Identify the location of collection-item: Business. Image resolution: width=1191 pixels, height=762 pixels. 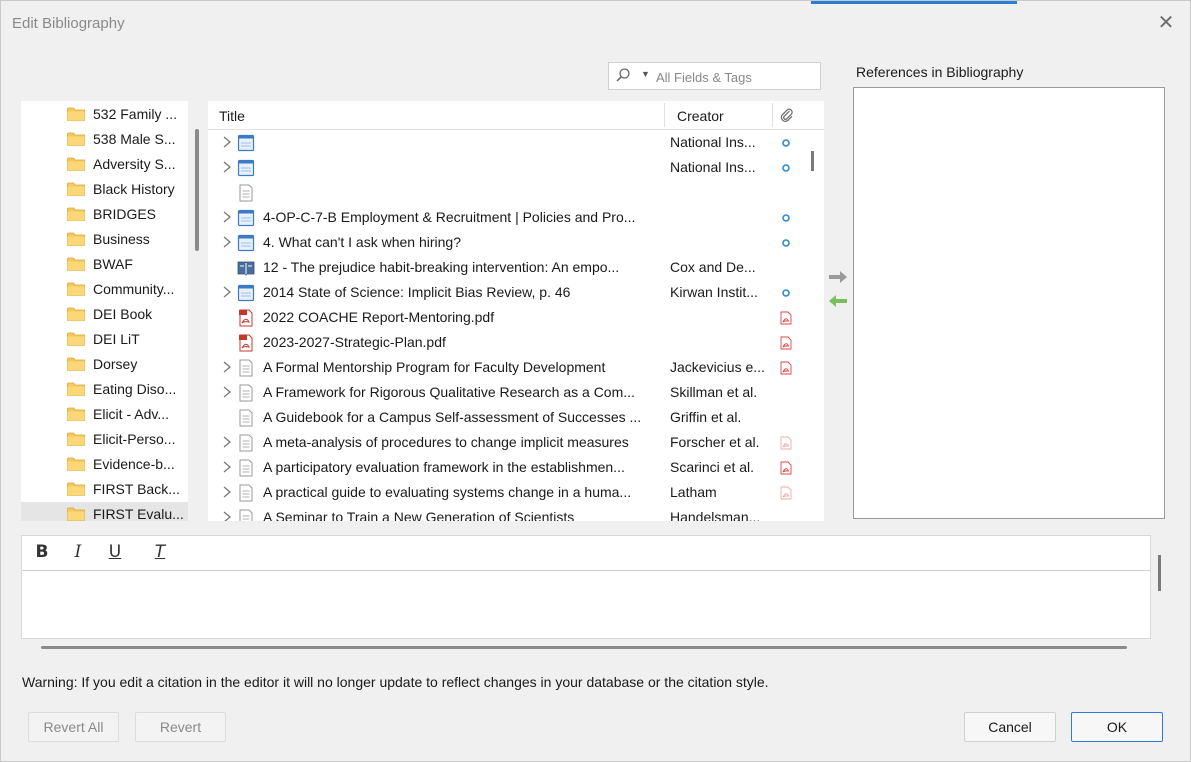
(104, 239).